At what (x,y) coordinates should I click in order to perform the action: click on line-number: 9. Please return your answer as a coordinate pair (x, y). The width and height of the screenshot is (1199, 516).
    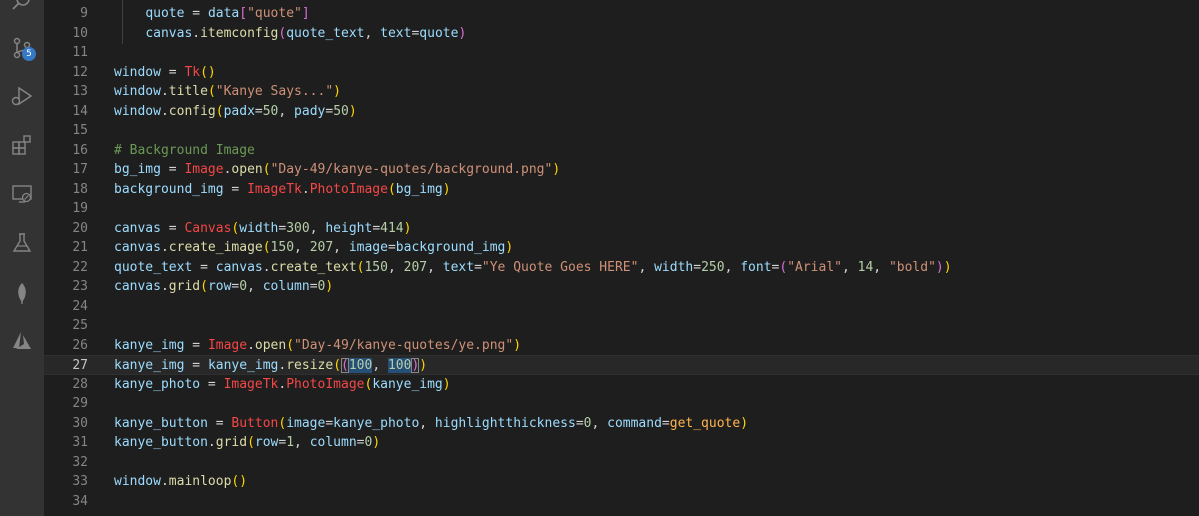
    Looking at the image, I should click on (84, 13).